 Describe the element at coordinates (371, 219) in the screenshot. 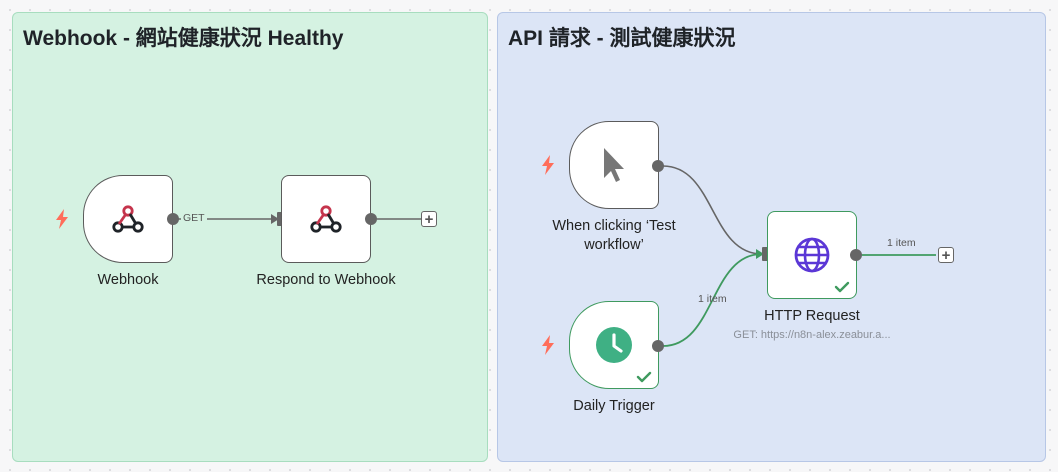

I see `output-port-respond` at that location.